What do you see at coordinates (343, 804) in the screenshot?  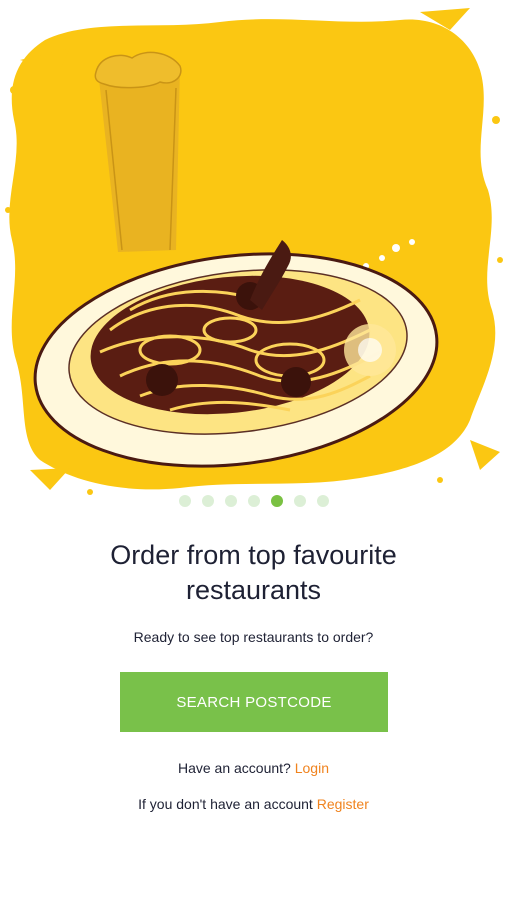 I see `register-link: Register` at bounding box center [343, 804].